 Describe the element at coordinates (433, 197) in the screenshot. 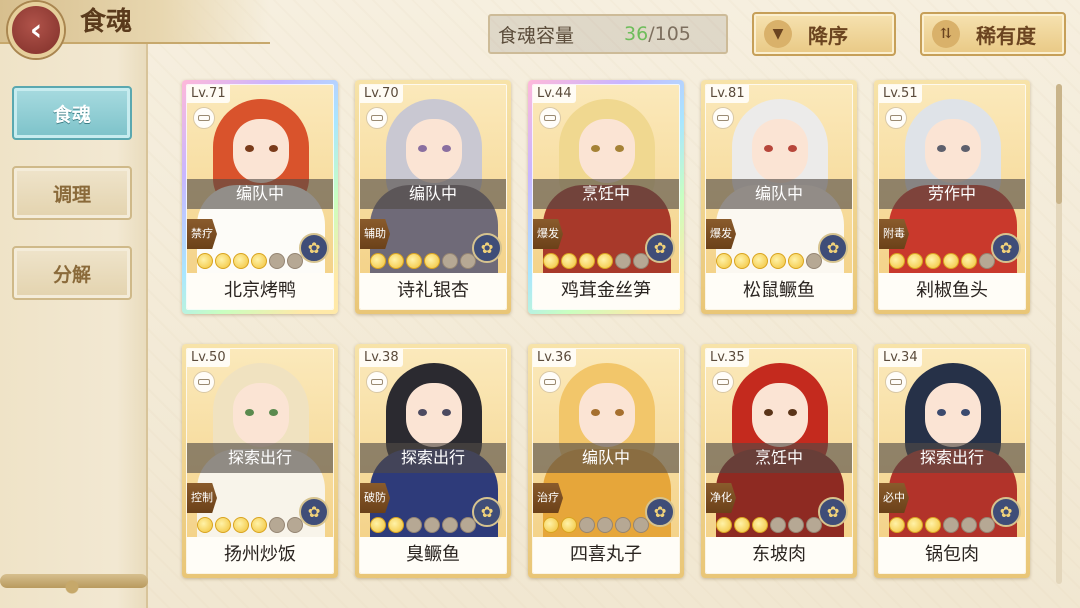

I see `food-soul-card: Lv.70 编队中 辅助 ✿ 诗礼银杏` at that location.